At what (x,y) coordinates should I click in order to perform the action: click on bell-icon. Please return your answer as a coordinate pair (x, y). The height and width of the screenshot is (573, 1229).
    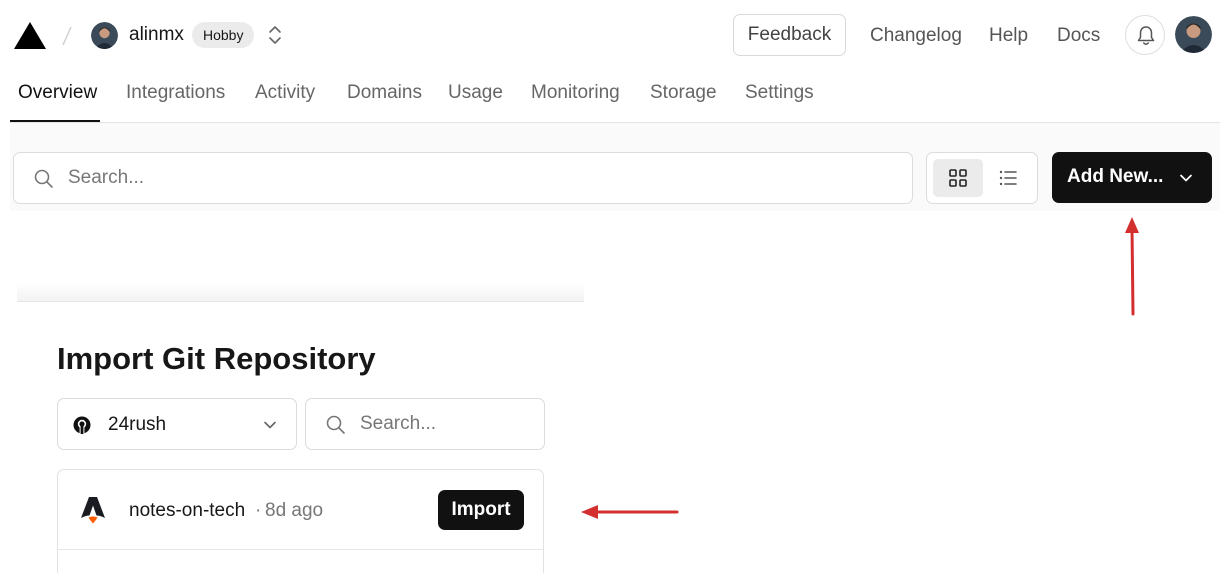
    Looking at the image, I should click on (1146, 35).